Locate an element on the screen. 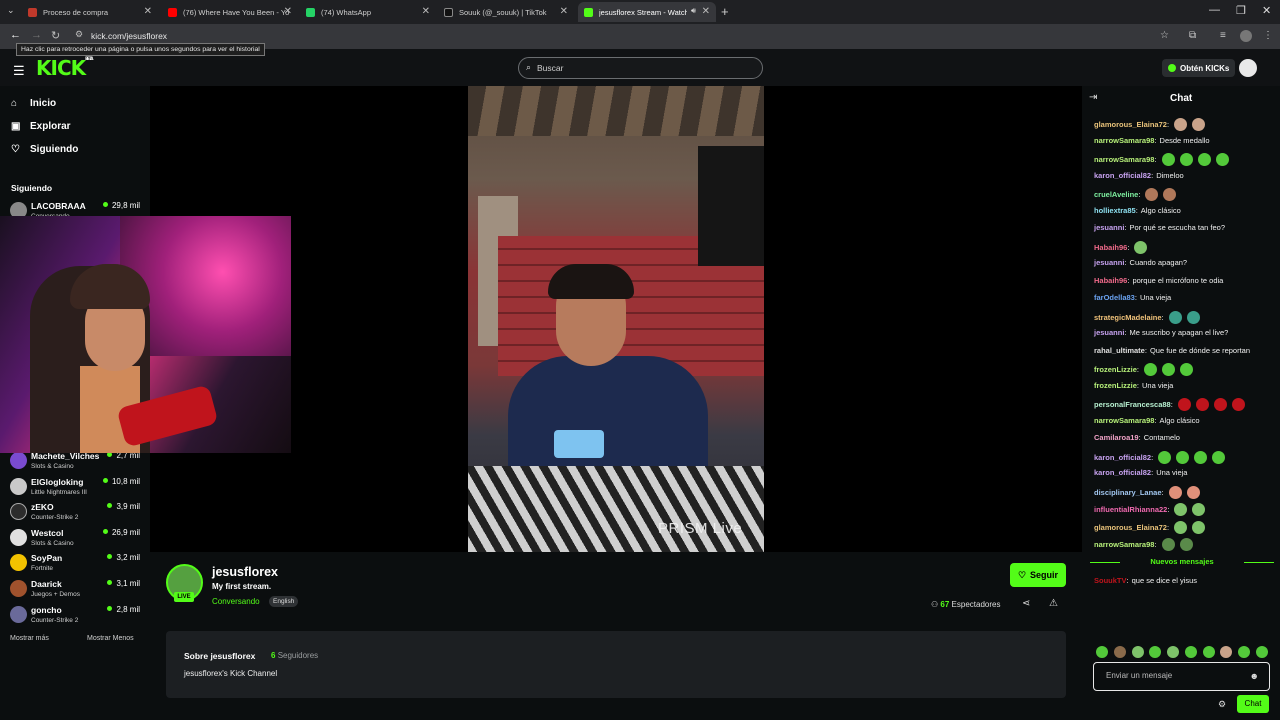  extensions-icon: ⧉ is located at coordinates (1192, 35).